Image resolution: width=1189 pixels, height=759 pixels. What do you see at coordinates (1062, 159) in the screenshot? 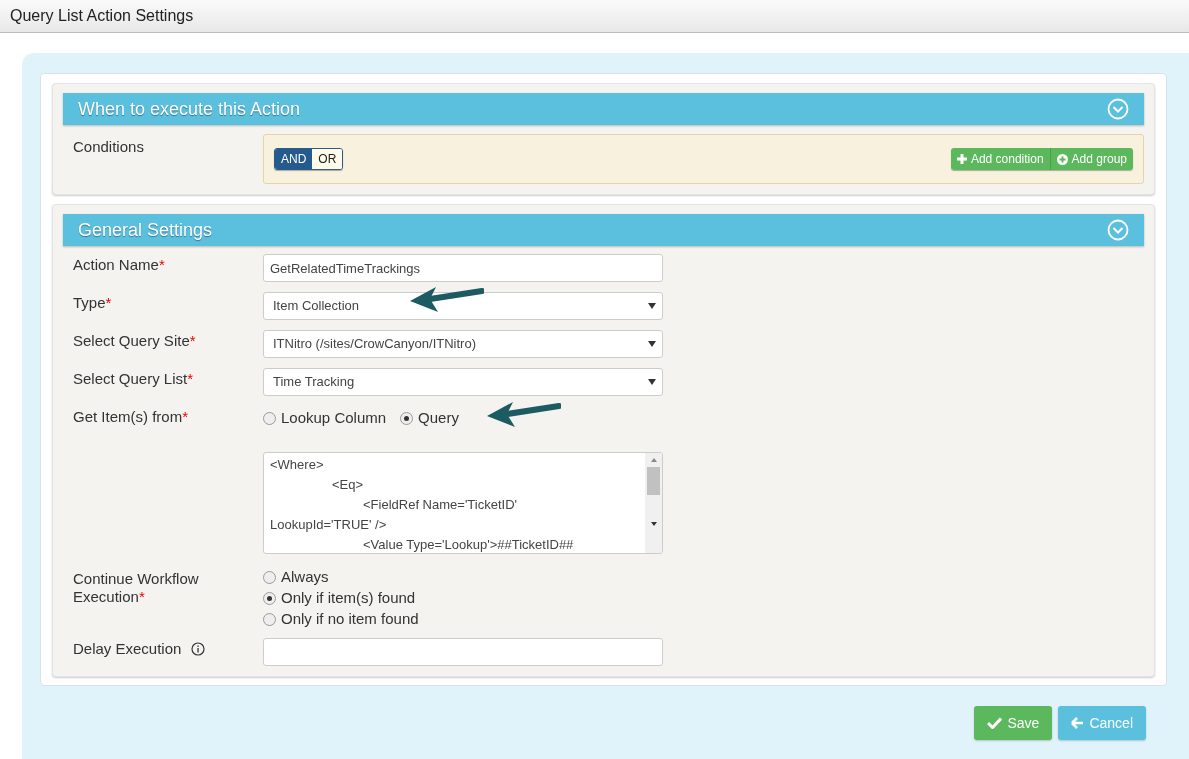
I see `plus-circle-icon` at bounding box center [1062, 159].